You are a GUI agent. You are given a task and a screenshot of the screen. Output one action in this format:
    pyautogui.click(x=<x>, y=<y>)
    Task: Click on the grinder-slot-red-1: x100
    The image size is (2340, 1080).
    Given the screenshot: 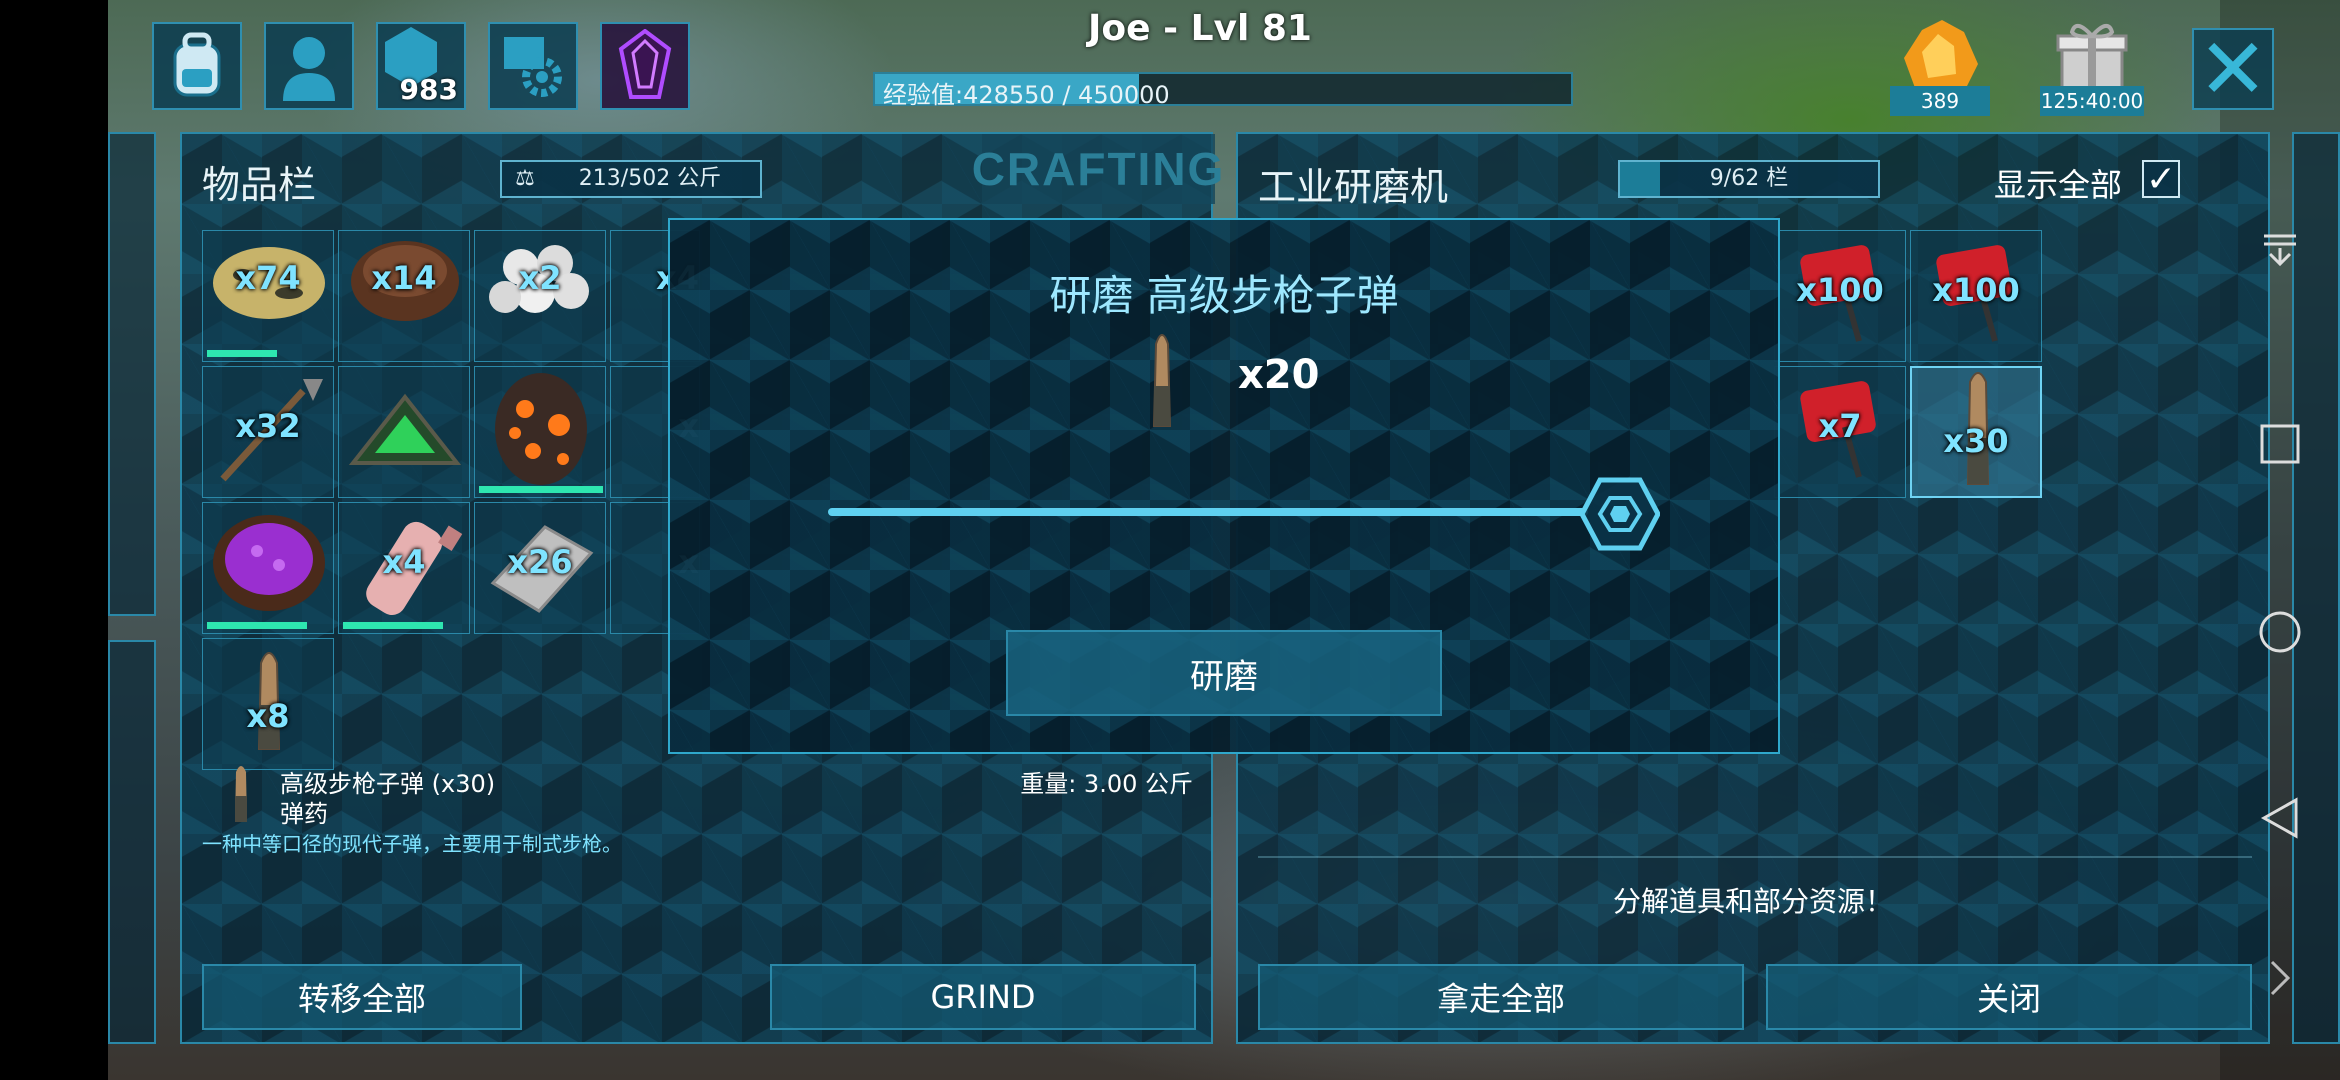 What is the action you would take?
    pyautogui.click(x=1840, y=296)
    